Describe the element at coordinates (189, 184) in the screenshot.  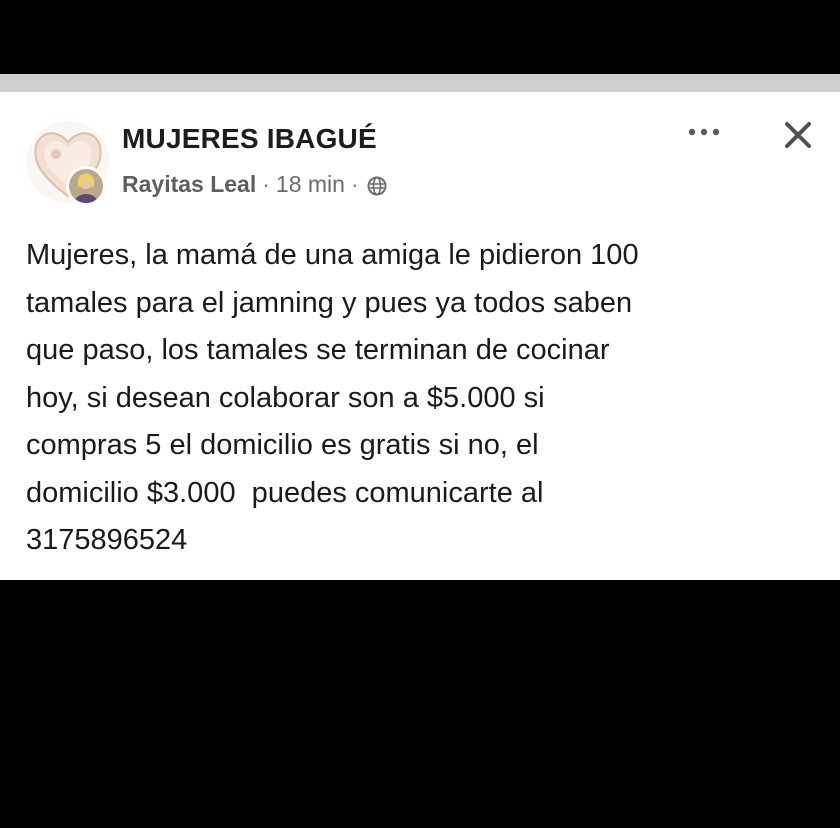
I see `author-name: Rayitas Leal` at that location.